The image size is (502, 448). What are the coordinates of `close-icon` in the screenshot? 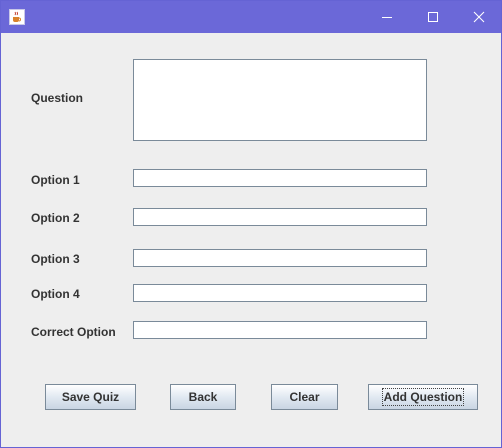 It's located at (479, 17).